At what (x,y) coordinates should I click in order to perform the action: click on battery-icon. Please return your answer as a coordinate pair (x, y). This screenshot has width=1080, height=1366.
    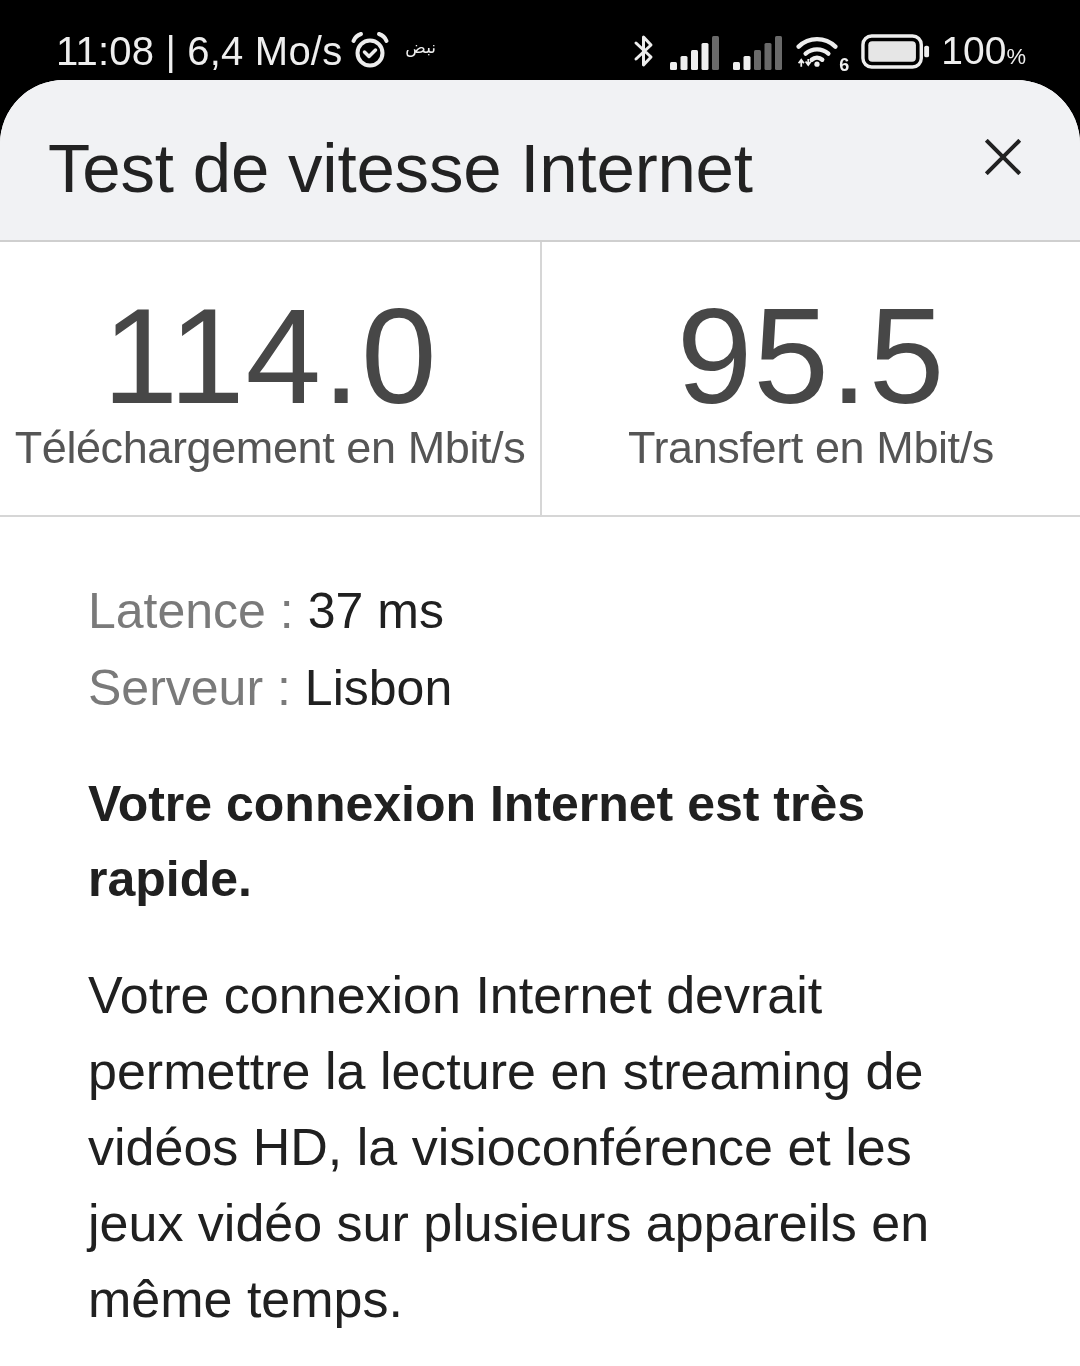
    Looking at the image, I should click on (896, 51).